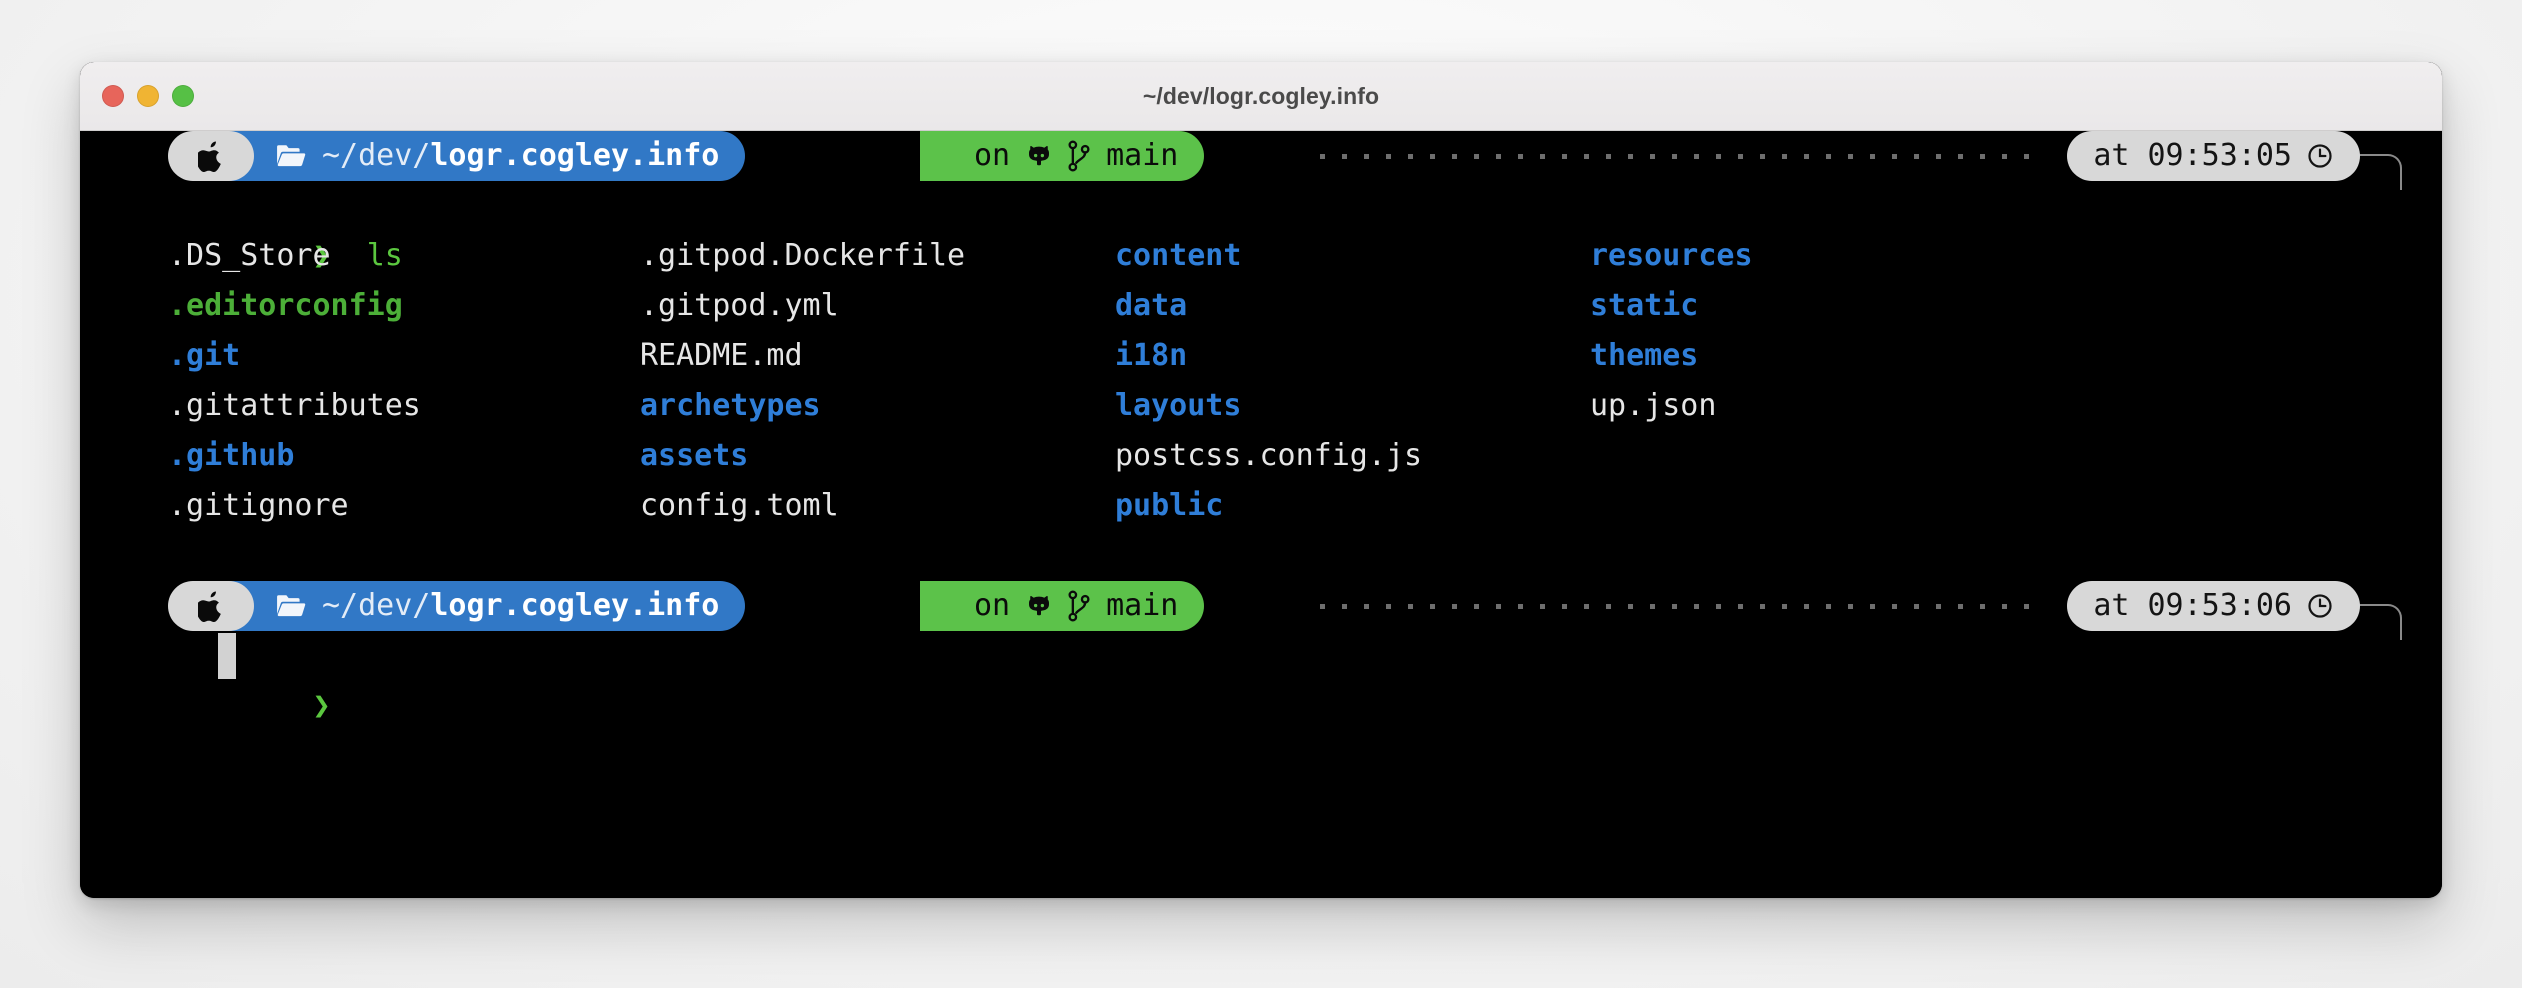 This screenshot has width=2522, height=988. Describe the element at coordinates (1062, 156) in the screenshot. I see `git-segment-1: on main` at that location.